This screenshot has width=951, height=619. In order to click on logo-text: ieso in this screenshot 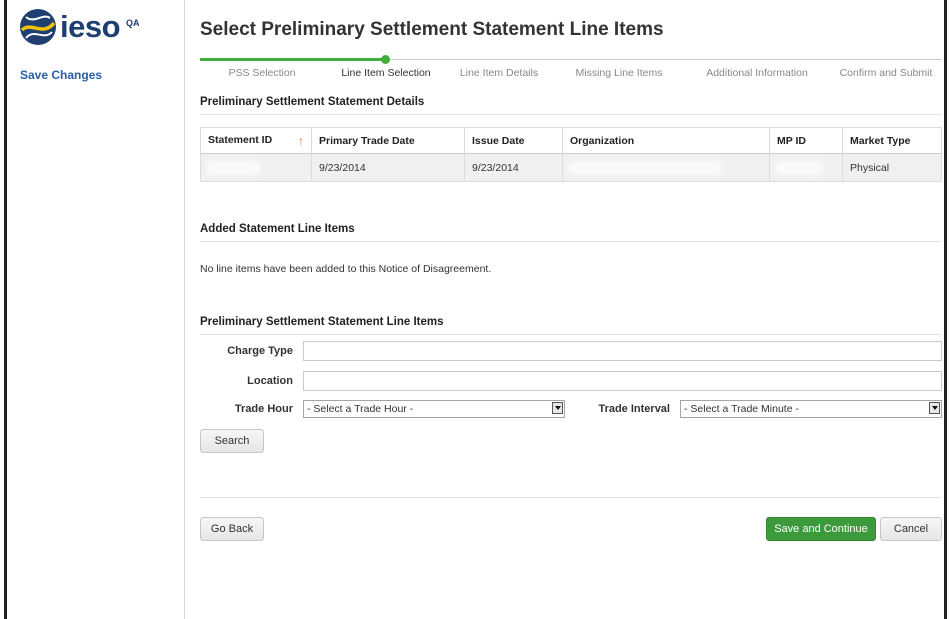, I will do `click(90, 26)`.